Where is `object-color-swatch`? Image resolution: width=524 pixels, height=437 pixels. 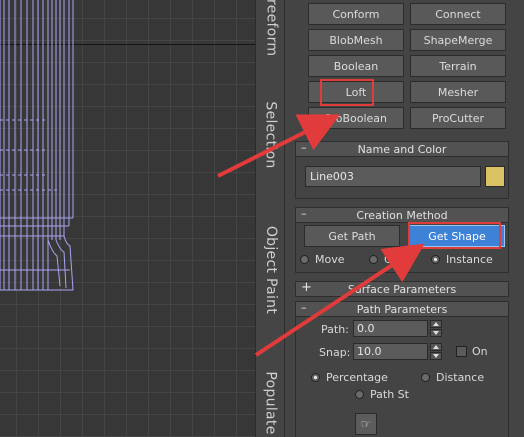 object-color-swatch is located at coordinates (495, 176).